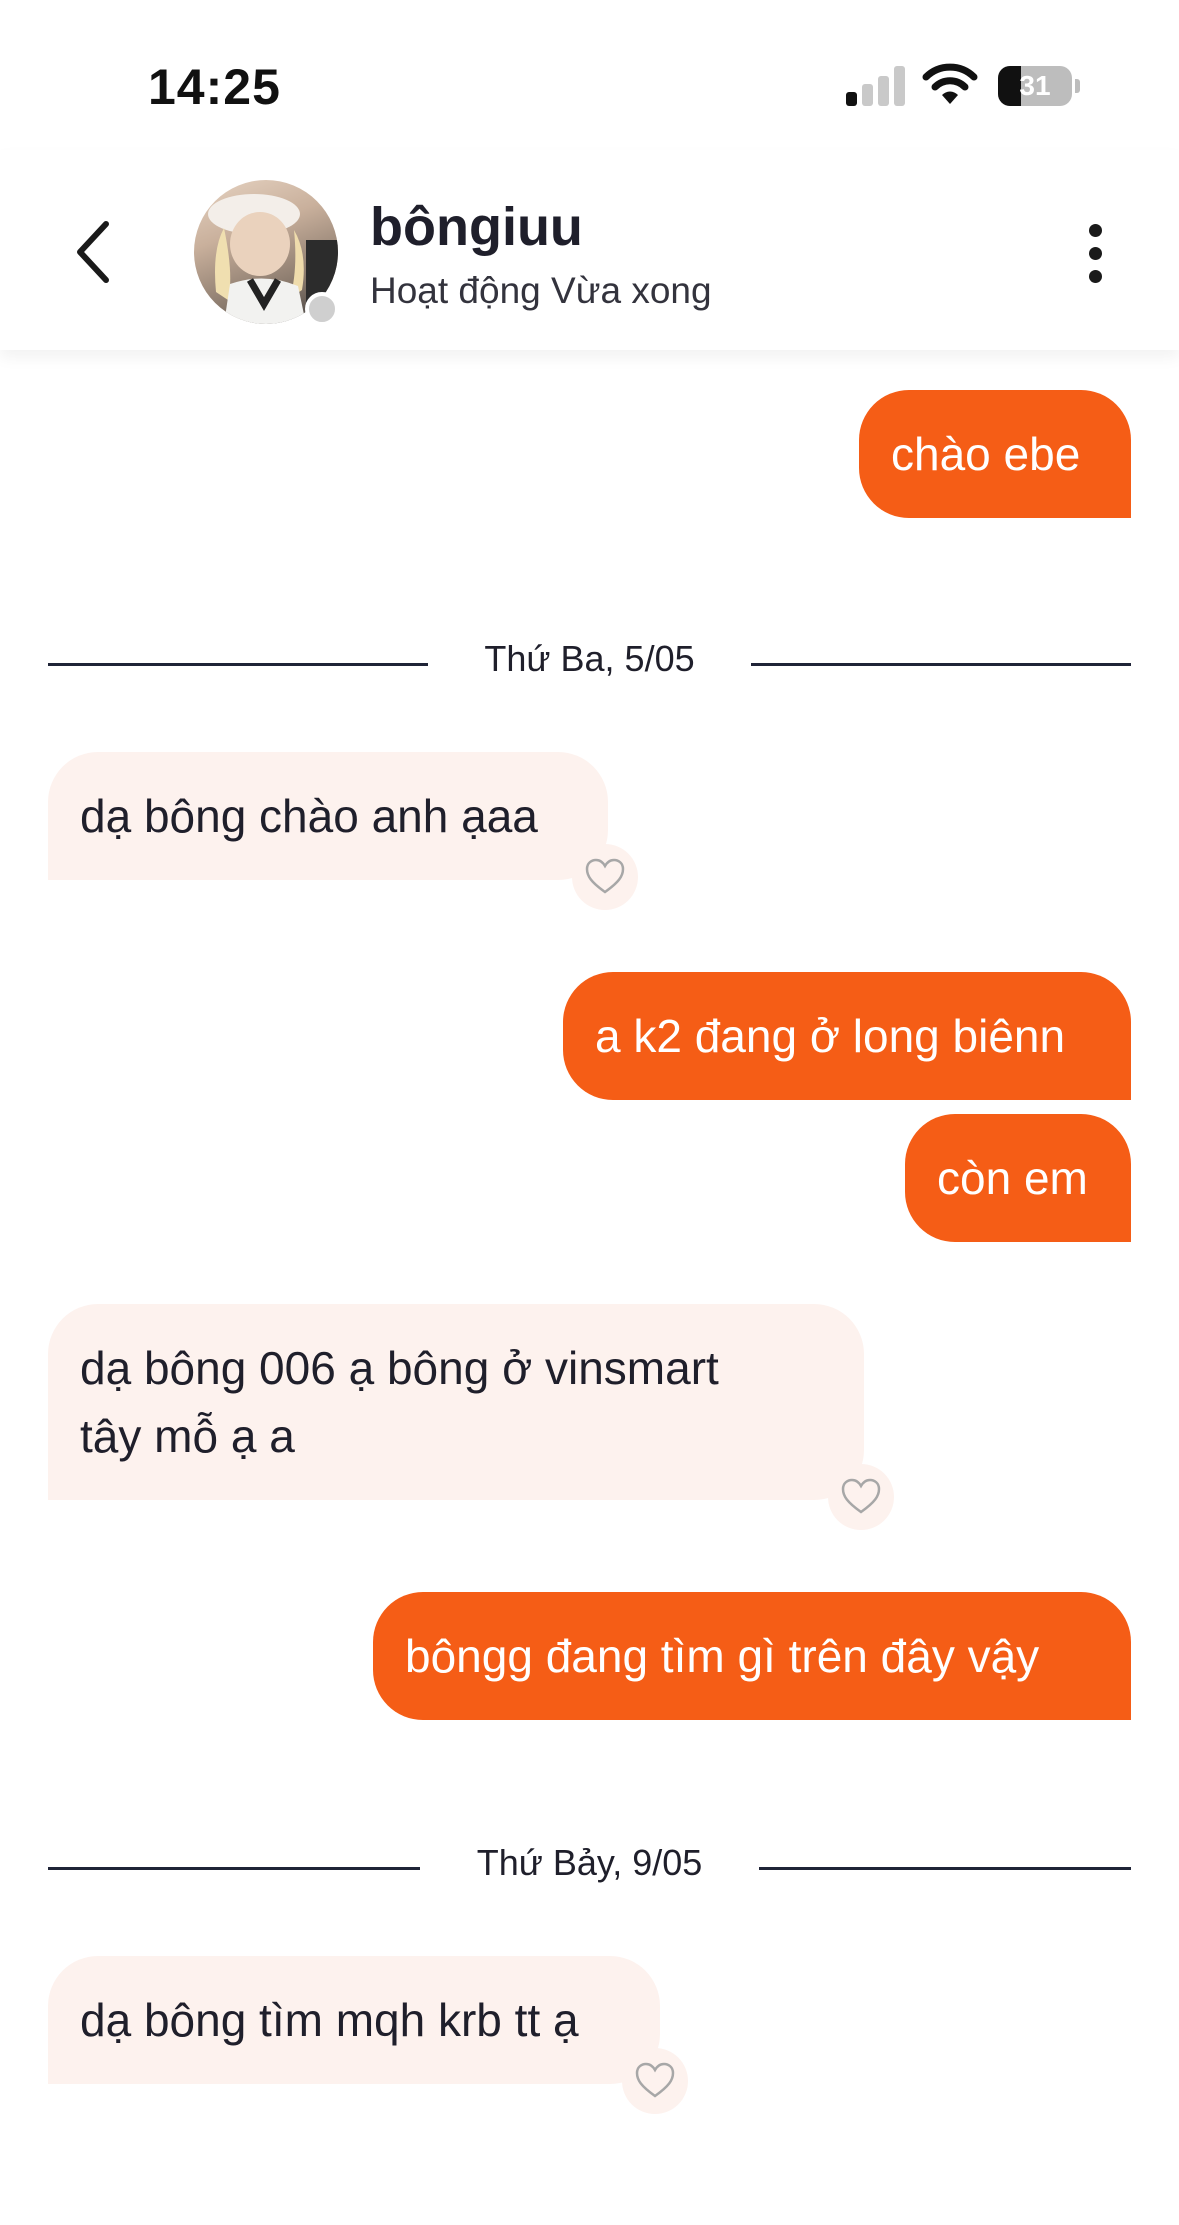  I want to click on message-bubble-received: dạ bông chào anh ạaa, so click(328, 816).